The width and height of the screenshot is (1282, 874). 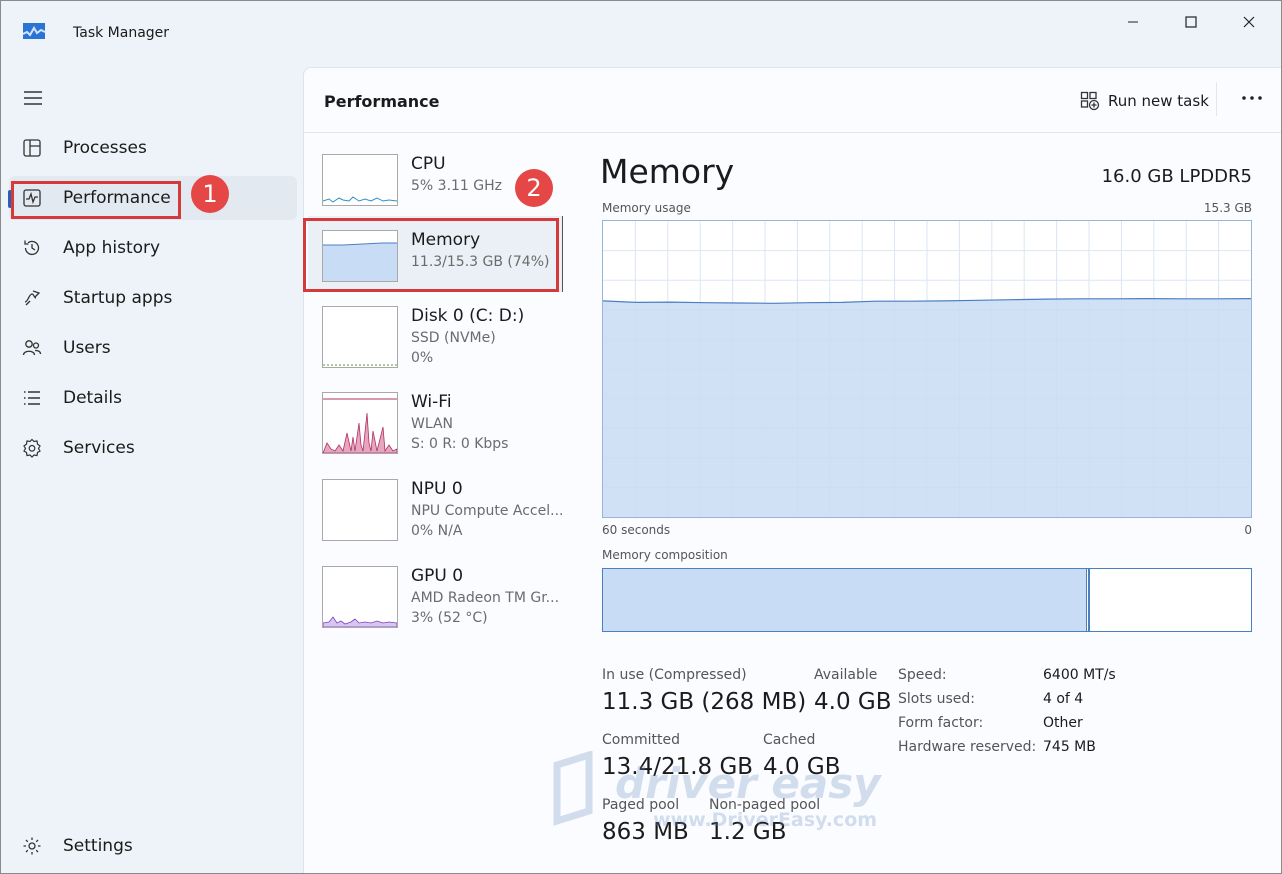 I want to click on resource-name: Disk 0 (C: D:), so click(x=468, y=316).